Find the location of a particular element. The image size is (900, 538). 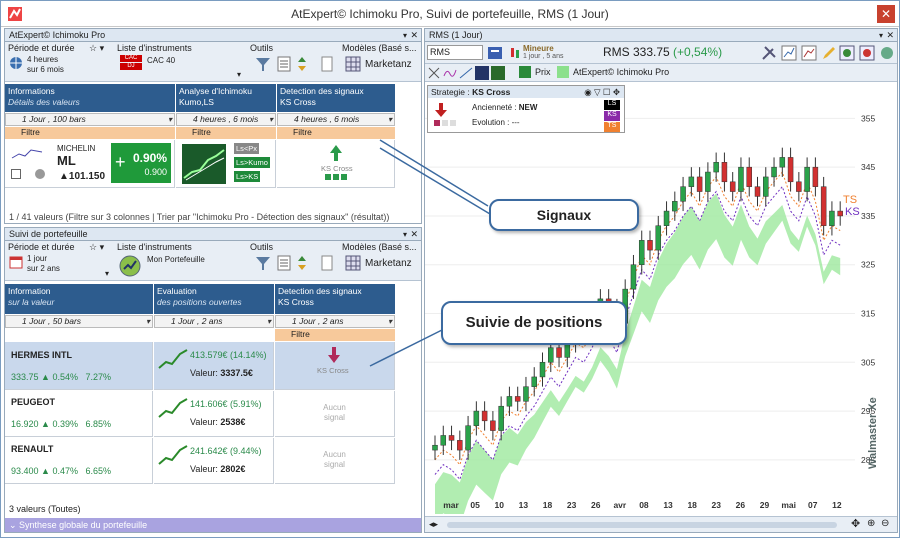

pencil-icon is located at coordinates (829, 53).